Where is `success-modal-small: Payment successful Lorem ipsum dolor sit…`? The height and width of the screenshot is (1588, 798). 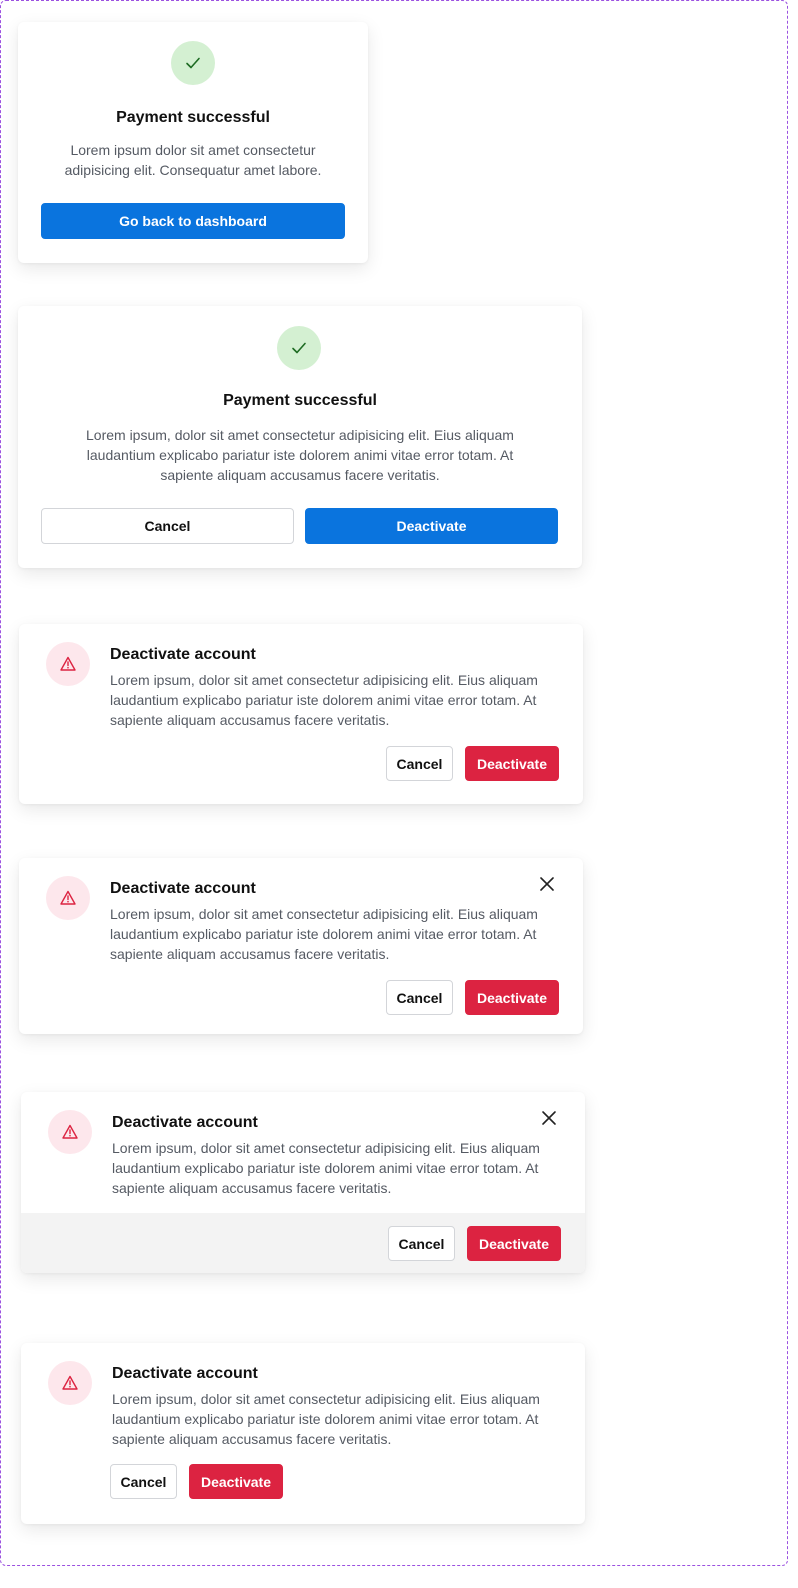
success-modal-small: Payment successful Lorem ipsum dolor sit… is located at coordinates (193, 142).